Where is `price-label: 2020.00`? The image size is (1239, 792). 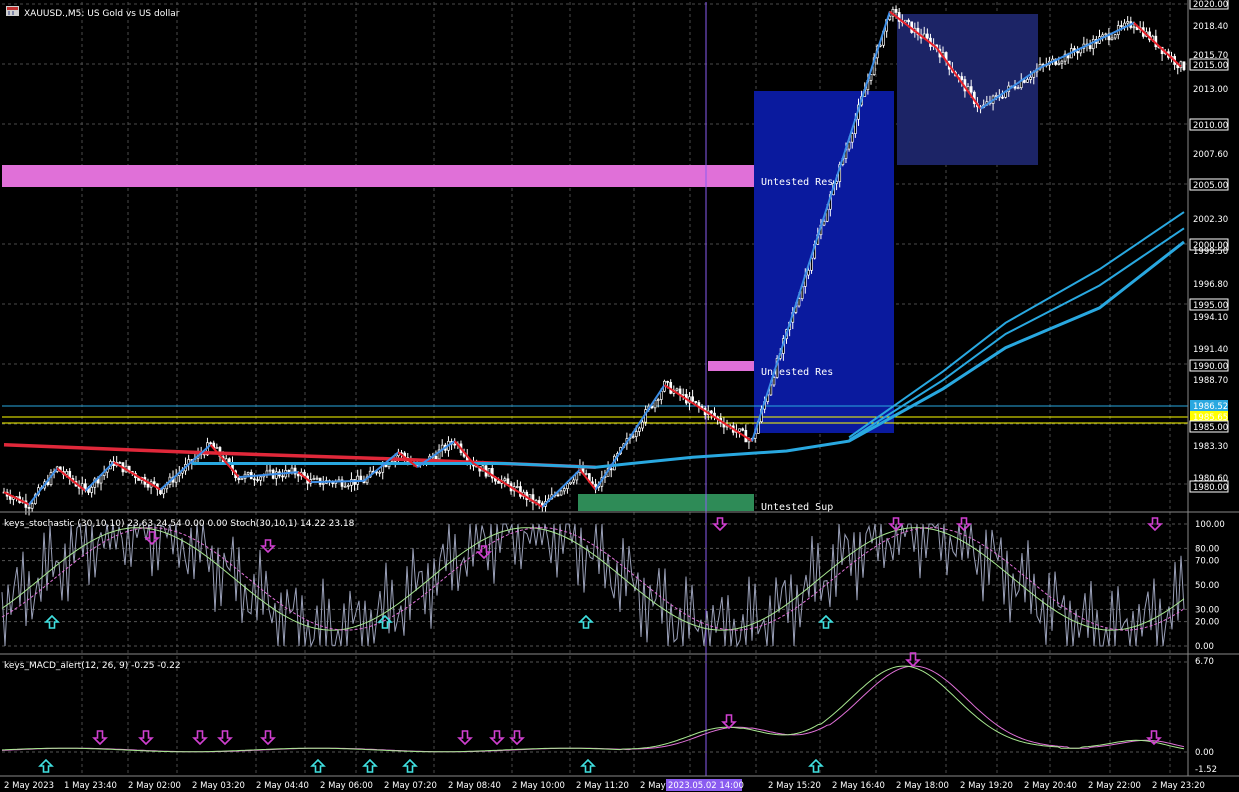
price-label: 2020.00 is located at coordinates (1210, 5).